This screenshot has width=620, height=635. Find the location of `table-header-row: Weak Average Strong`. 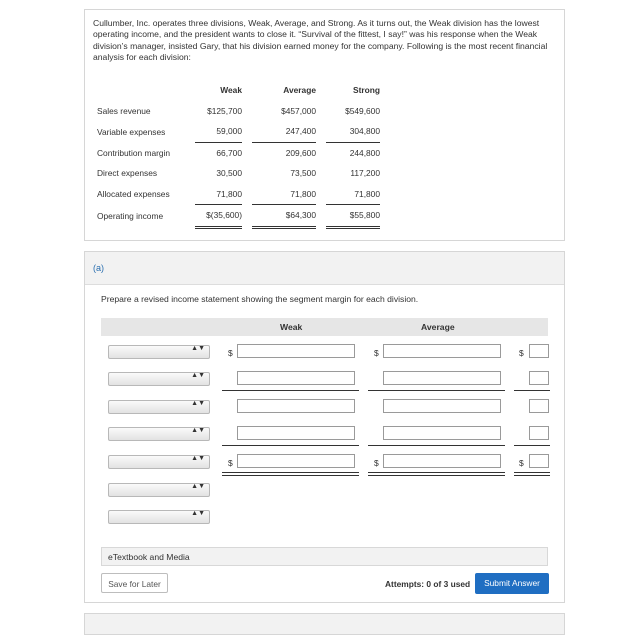

table-header-row: Weak Average Strong is located at coordinates (236, 90).